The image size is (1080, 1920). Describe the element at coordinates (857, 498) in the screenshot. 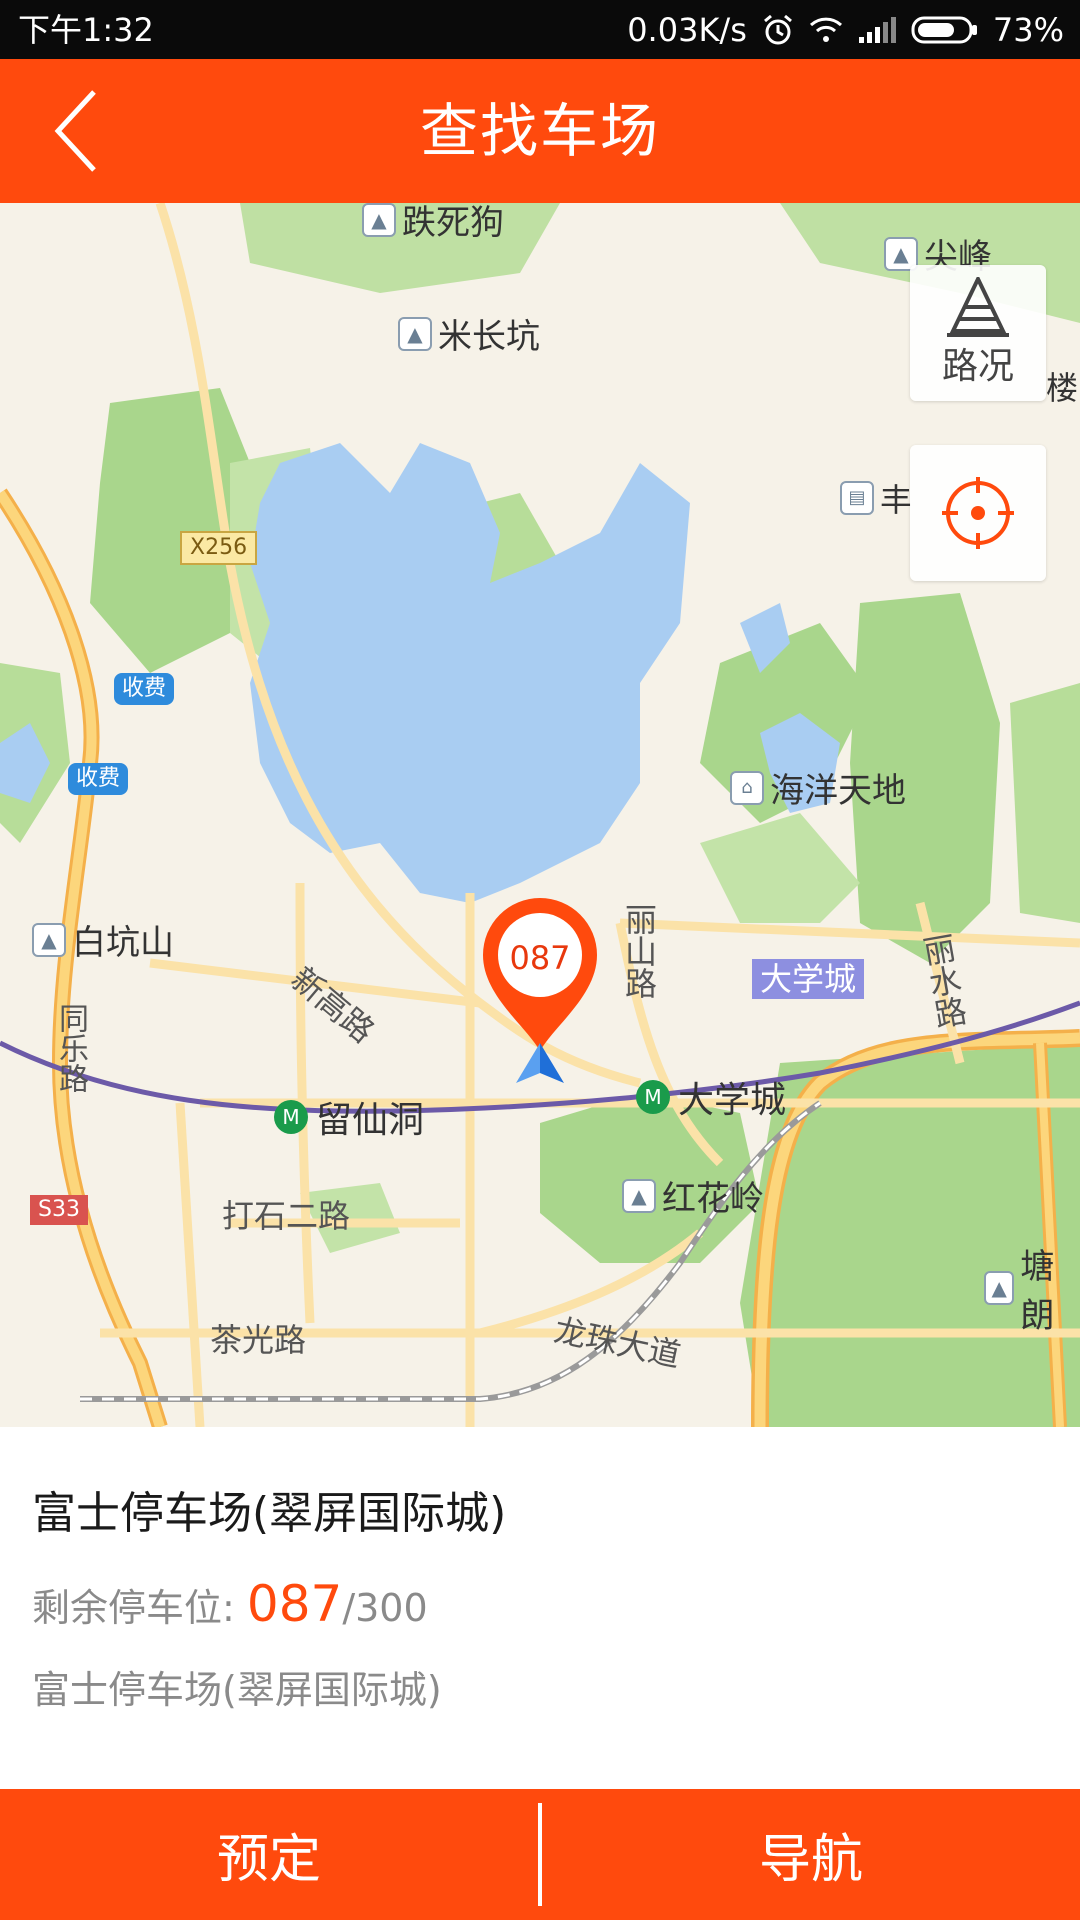

I see `building-icon: ▤` at that location.